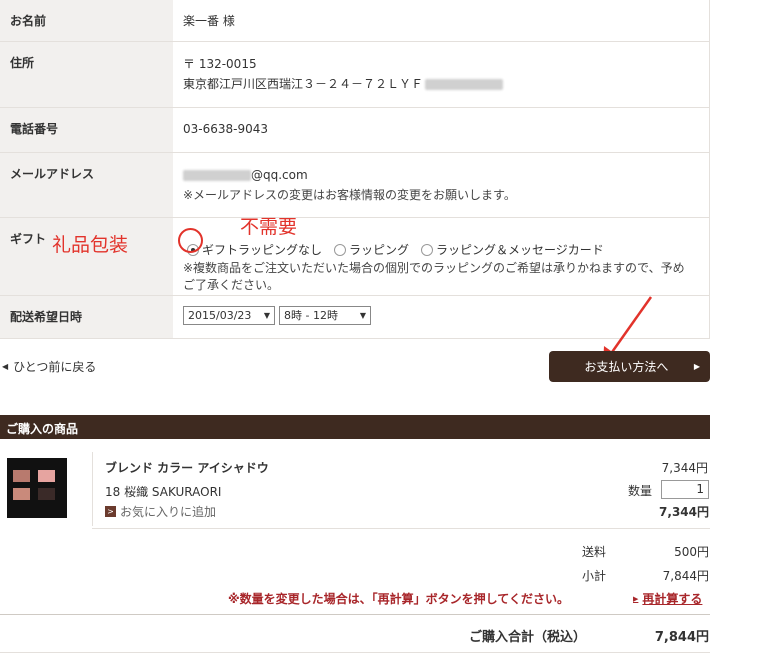  What do you see at coordinates (168, 512) in the screenshot?
I see `favorite-label: お気に入りに追加` at bounding box center [168, 512].